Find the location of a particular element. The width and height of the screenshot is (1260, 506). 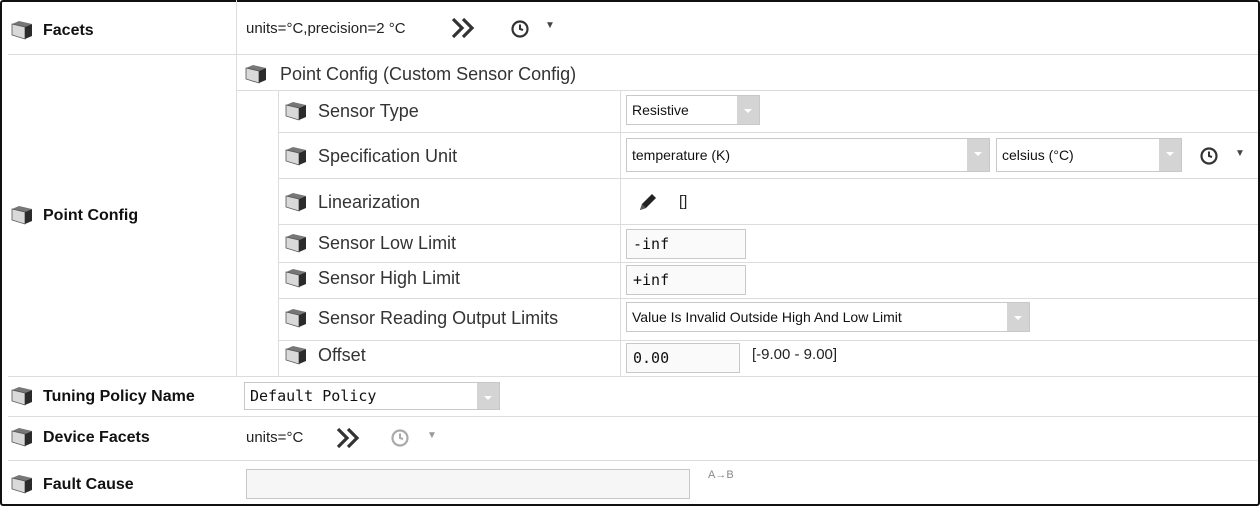

quantity-dropdown: temperature (K) is located at coordinates (808, 155).